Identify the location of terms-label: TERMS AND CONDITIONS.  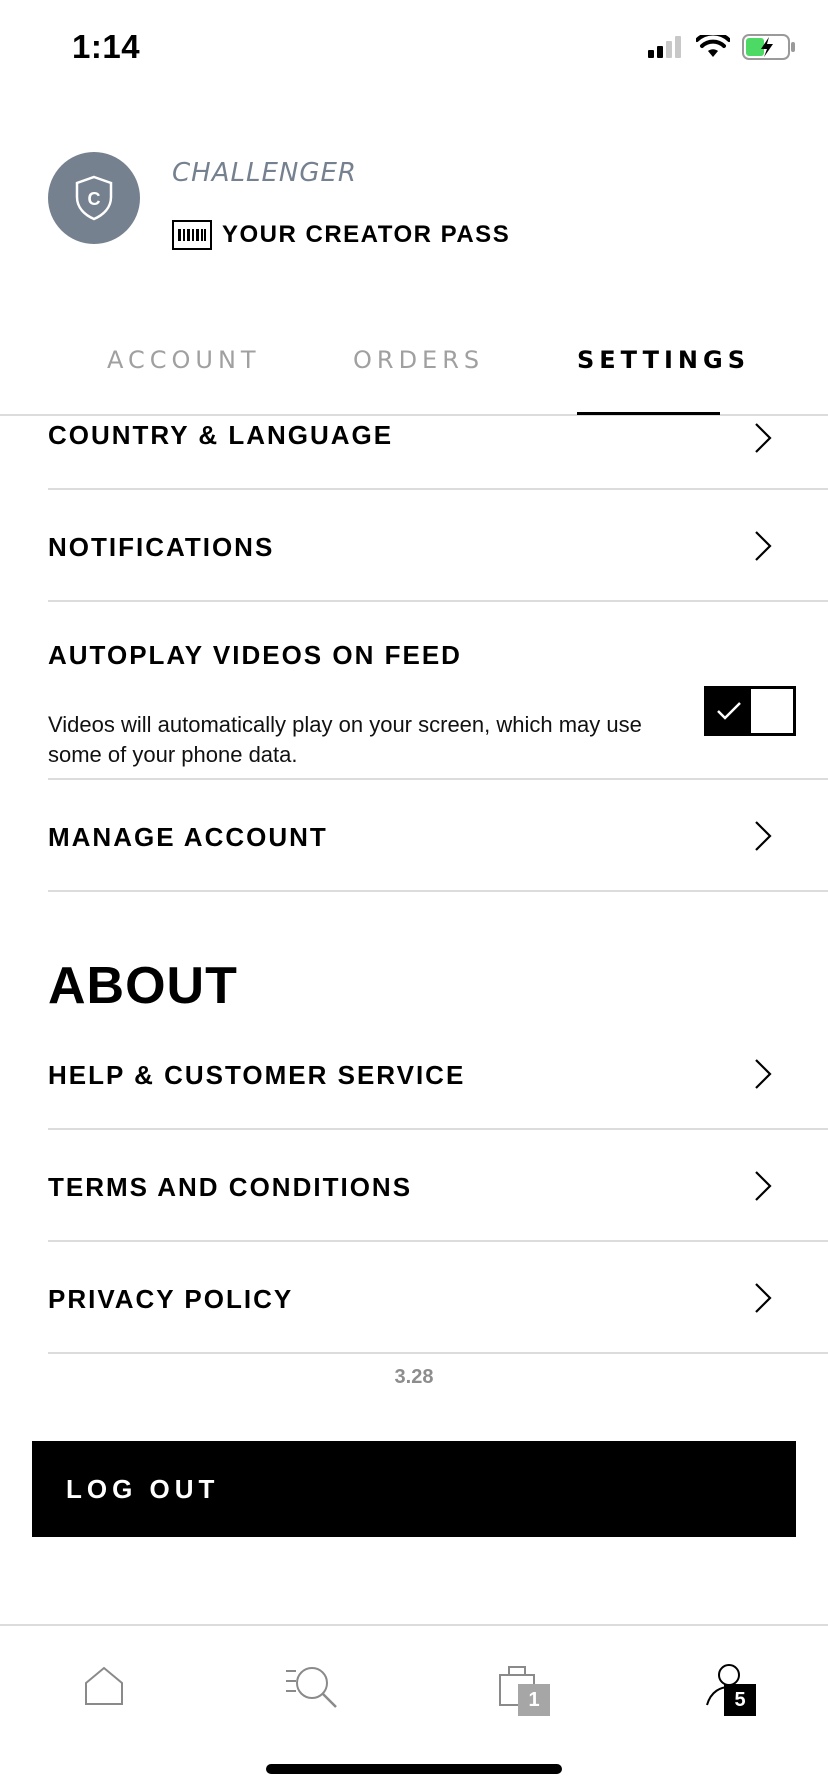
(230, 1187).